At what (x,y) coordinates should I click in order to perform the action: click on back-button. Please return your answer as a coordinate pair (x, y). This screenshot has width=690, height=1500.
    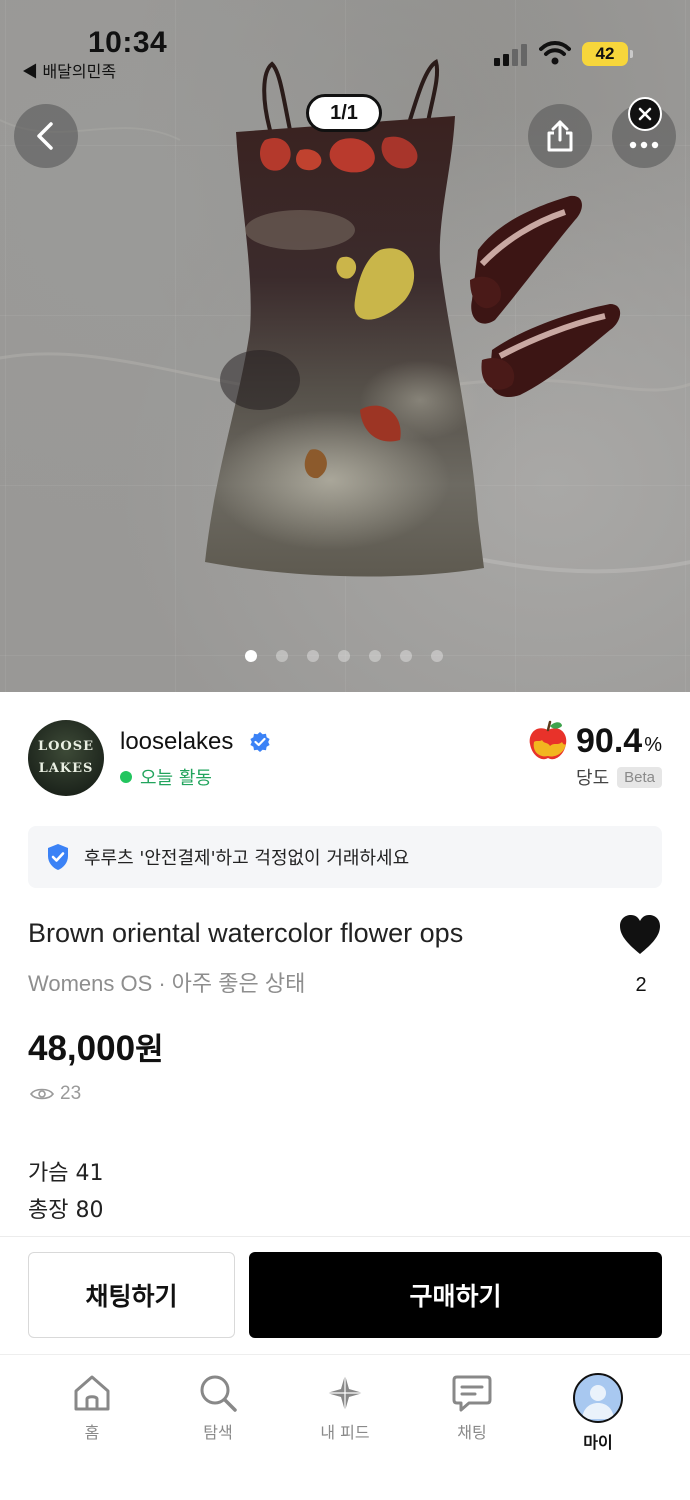
    Looking at the image, I should click on (46, 136).